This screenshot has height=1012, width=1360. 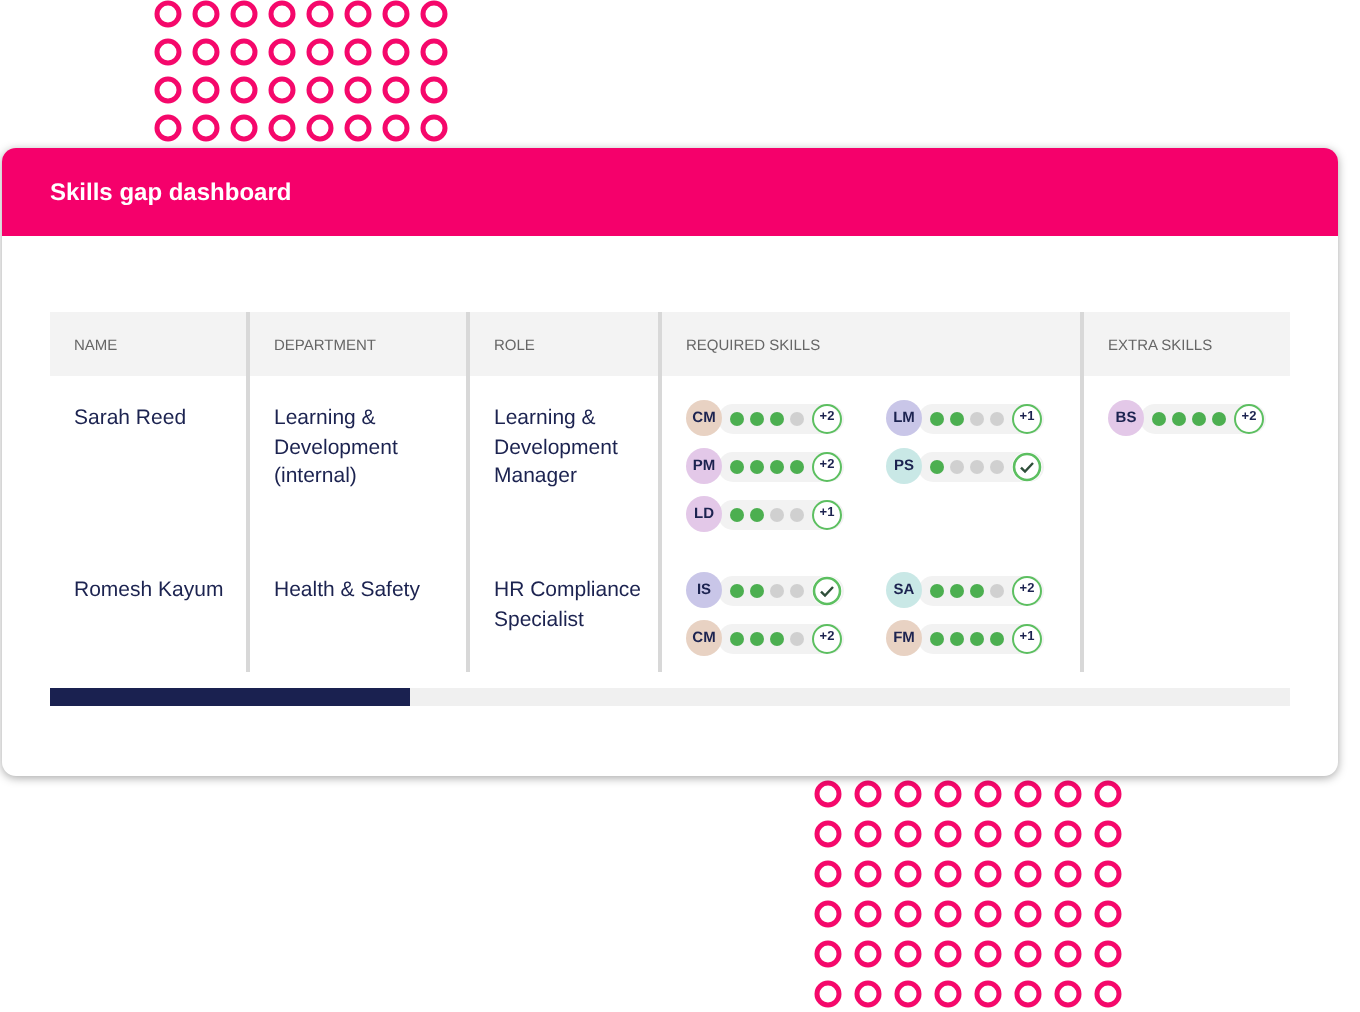 I want to click on table-cell: Learning & Development Manager, so click(x=566, y=462).